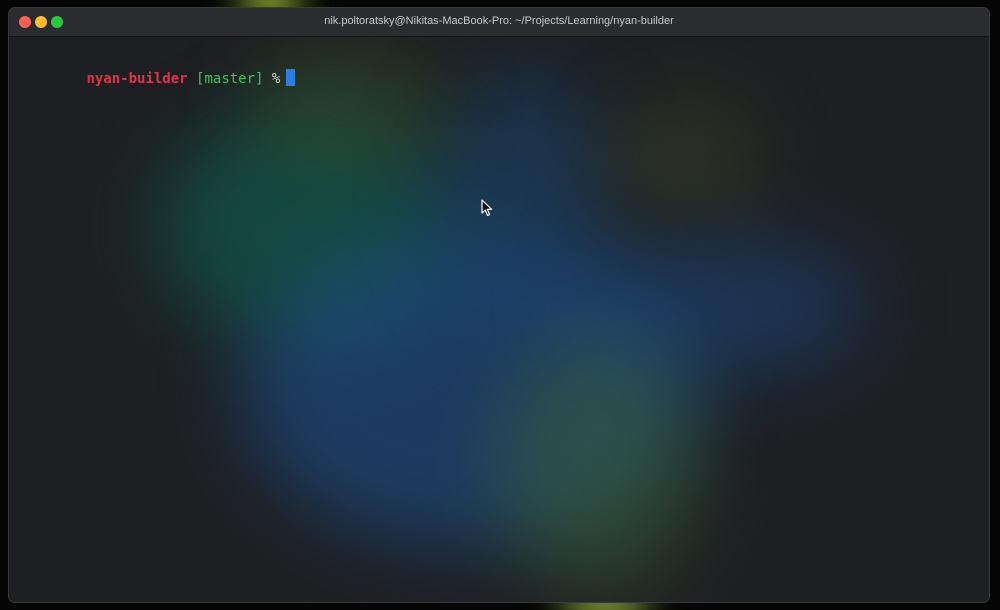 This screenshot has height=610, width=1000. What do you see at coordinates (291, 77) in the screenshot?
I see `text-cursor` at bounding box center [291, 77].